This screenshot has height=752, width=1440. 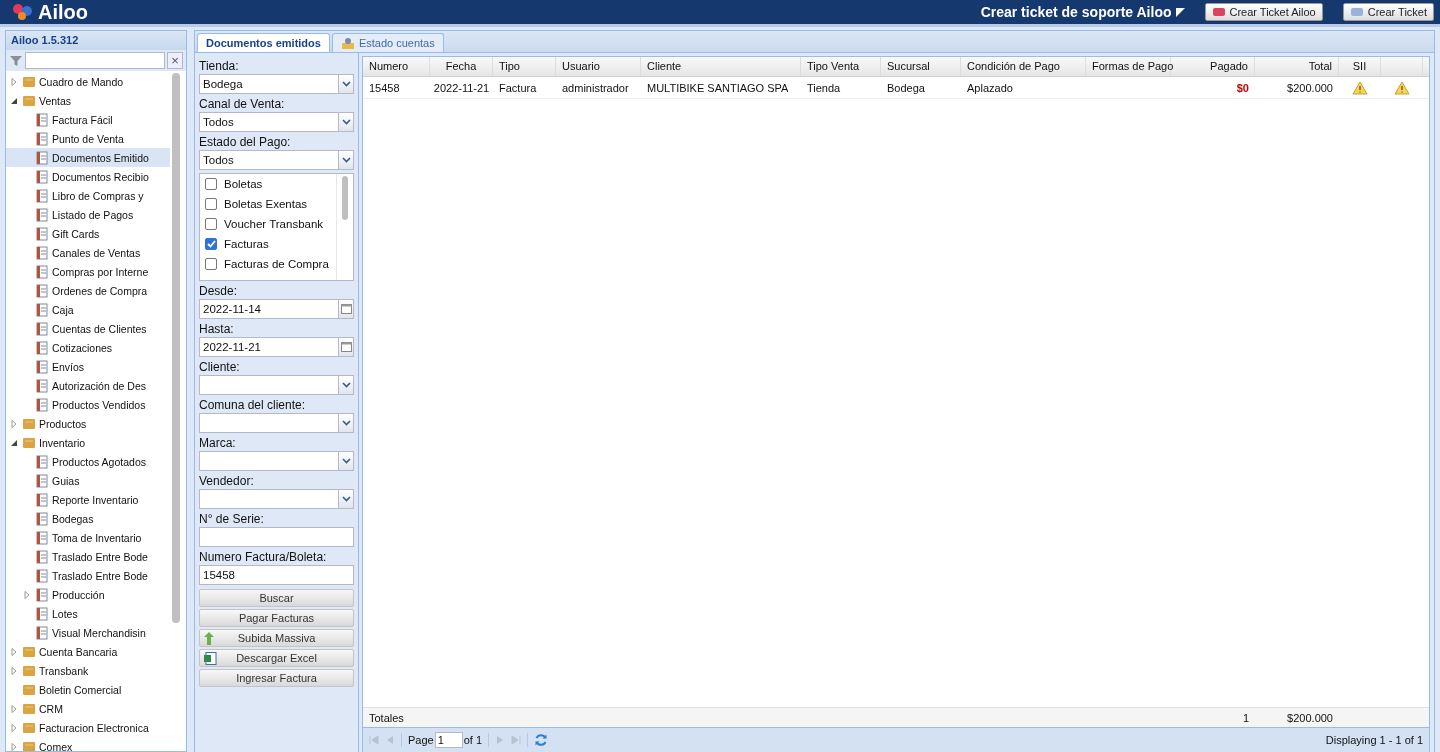 What do you see at coordinates (42, 214) in the screenshot?
I see `page-icon` at bounding box center [42, 214].